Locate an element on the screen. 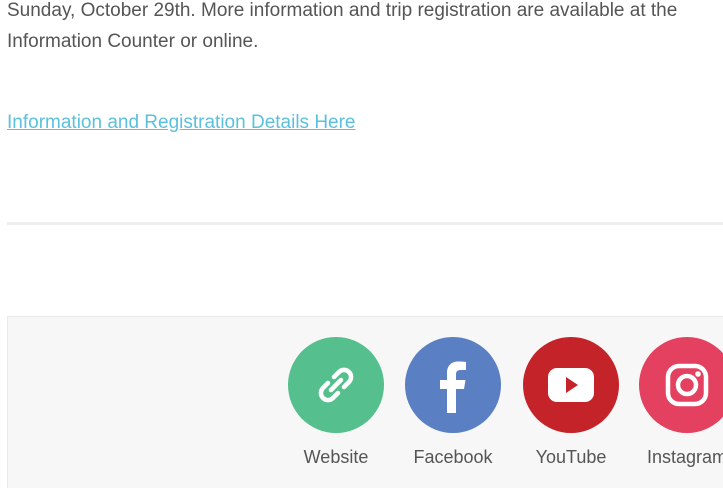 This screenshot has width=723, height=488. facebook-label: Facebook is located at coordinates (453, 457).